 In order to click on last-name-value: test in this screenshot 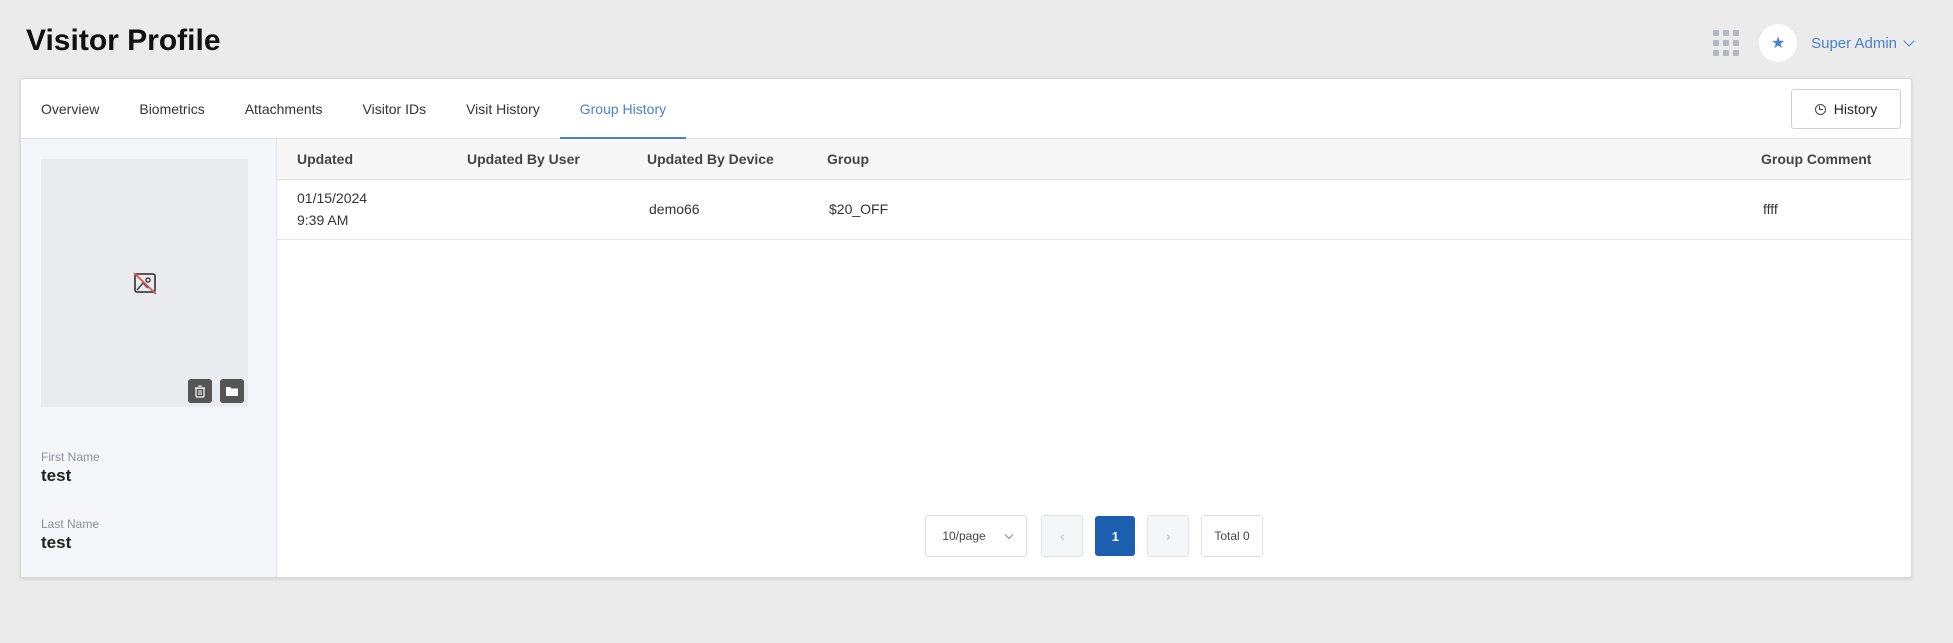, I will do `click(56, 542)`.